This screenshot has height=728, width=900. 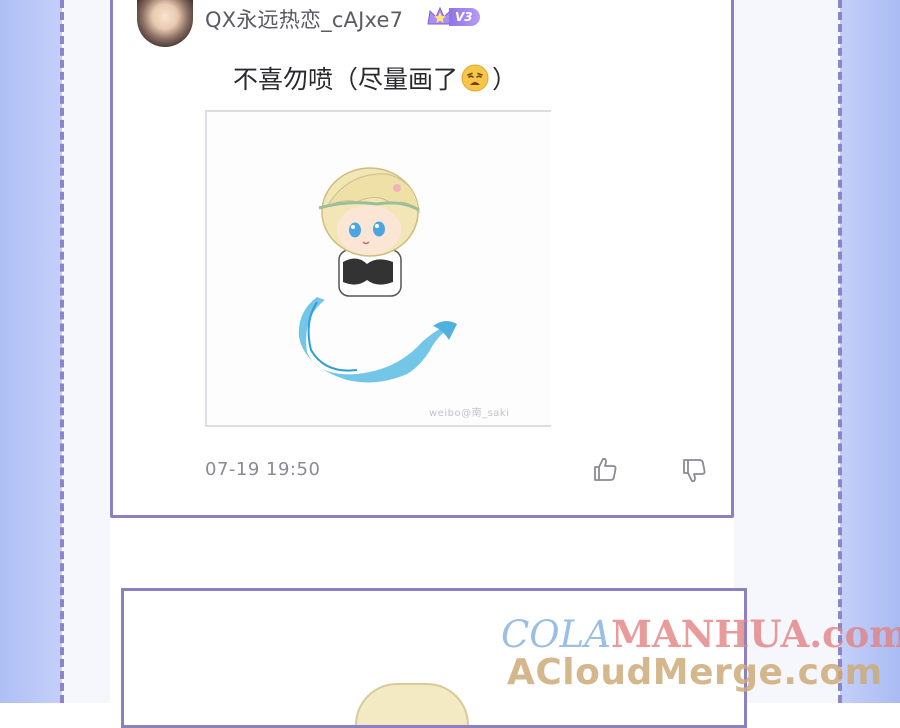 What do you see at coordinates (475, 78) in the screenshot?
I see `weary-face-emoji` at bounding box center [475, 78].